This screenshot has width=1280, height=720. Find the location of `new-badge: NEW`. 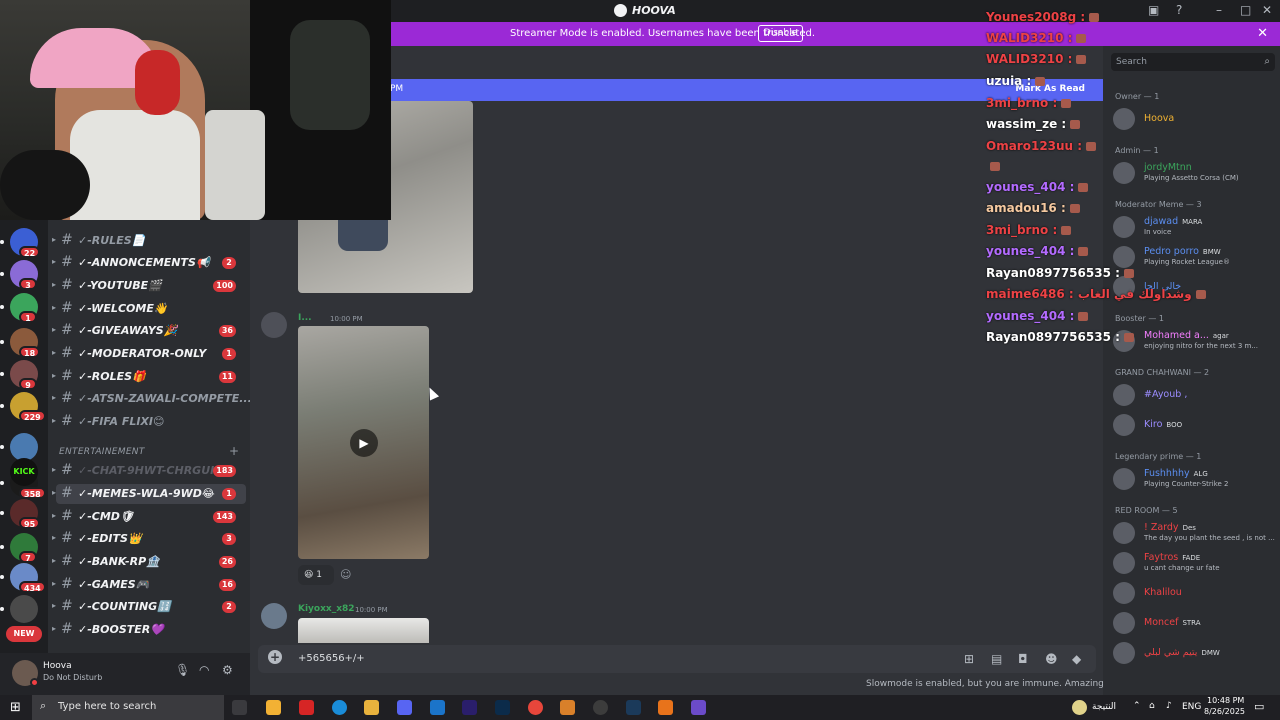

new-badge: NEW is located at coordinates (24, 634).